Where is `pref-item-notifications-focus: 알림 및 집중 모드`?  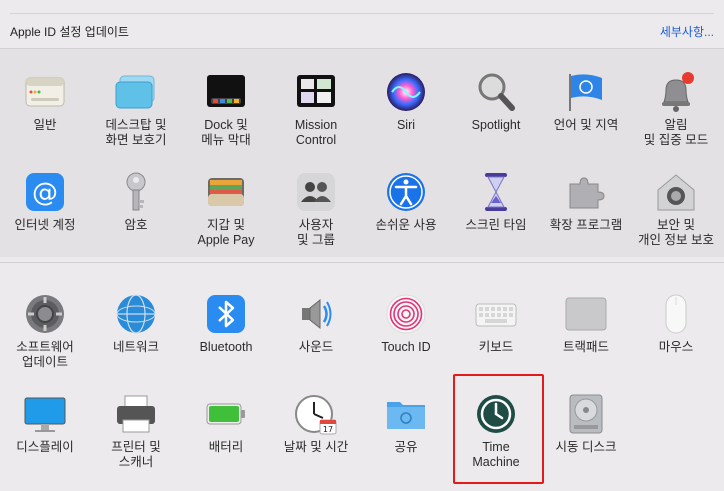
pref-item-notifications-focus: 알림 및 집중 모드 is located at coordinates (676, 109).